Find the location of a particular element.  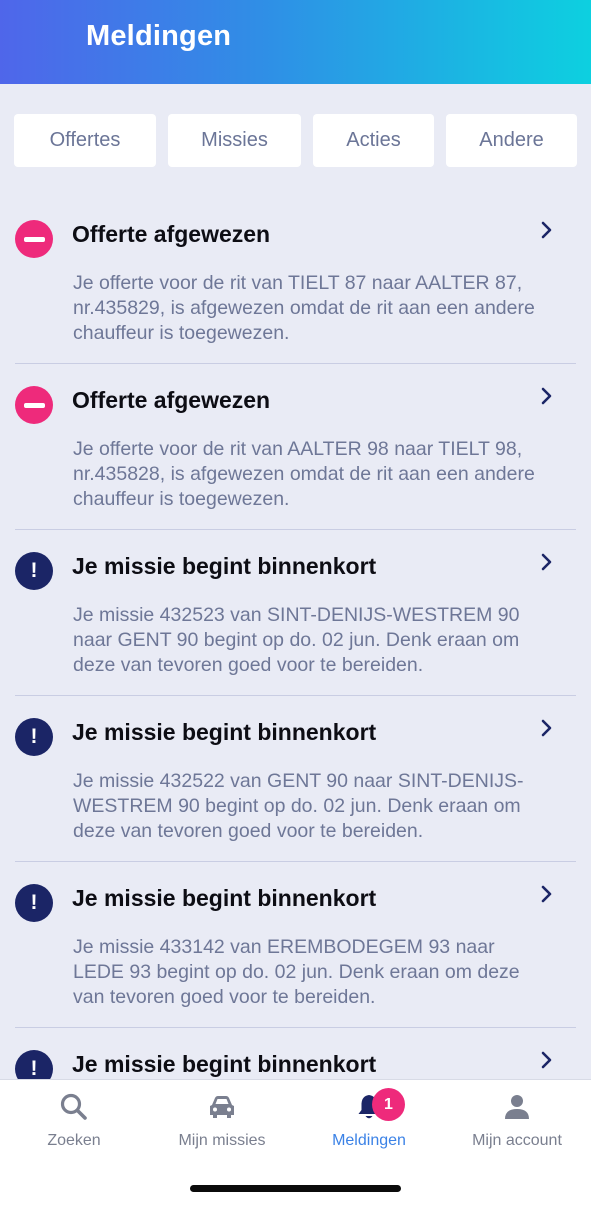

car-icon is located at coordinates (222, 1107).